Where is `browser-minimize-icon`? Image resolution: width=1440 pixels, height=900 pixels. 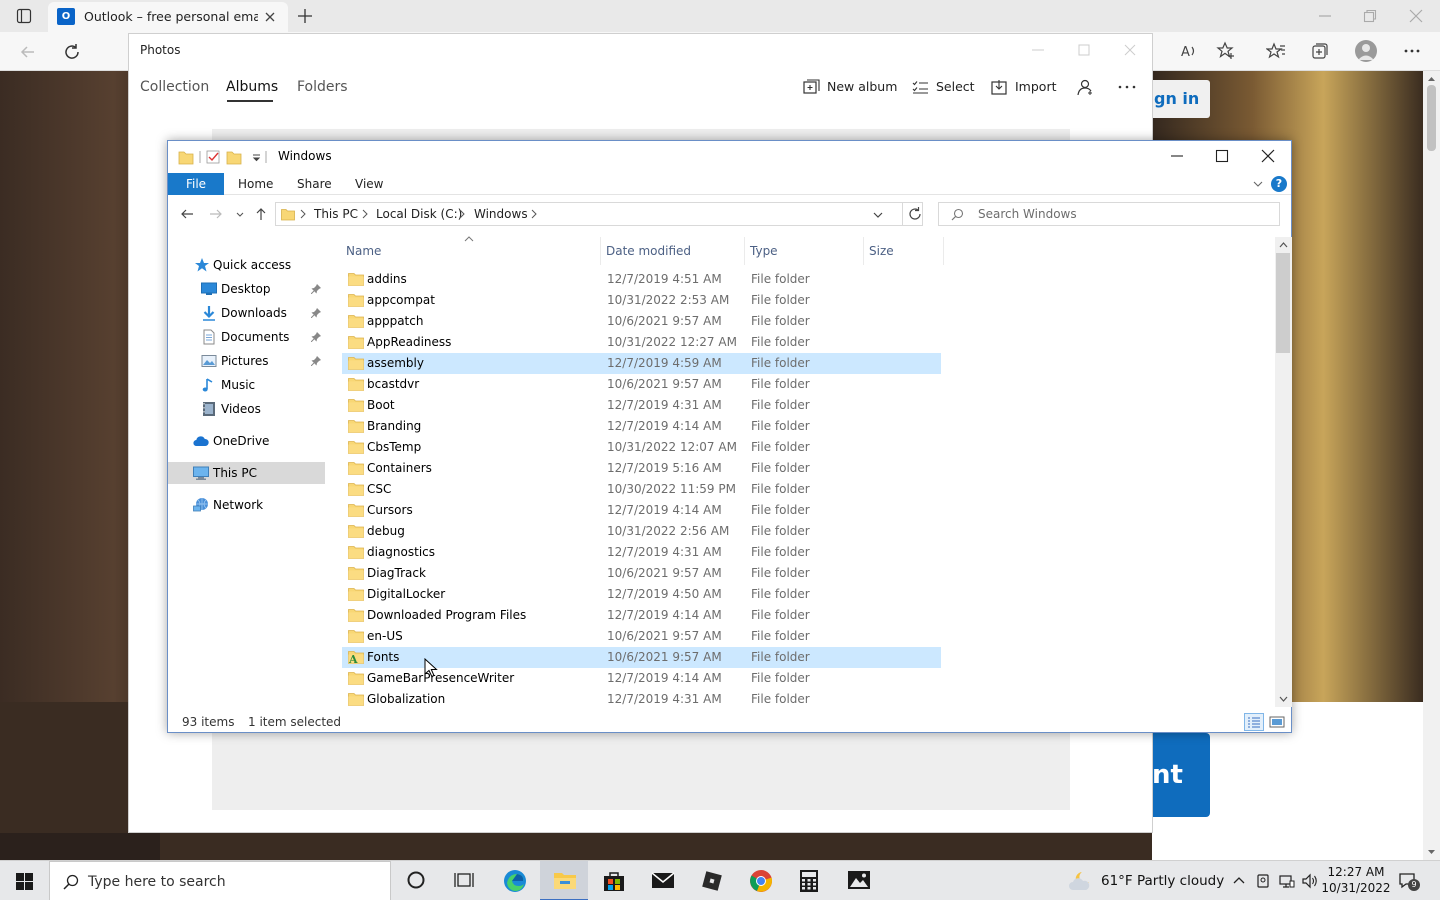
browser-minimize-icon is located at coordinates (1325, 16).